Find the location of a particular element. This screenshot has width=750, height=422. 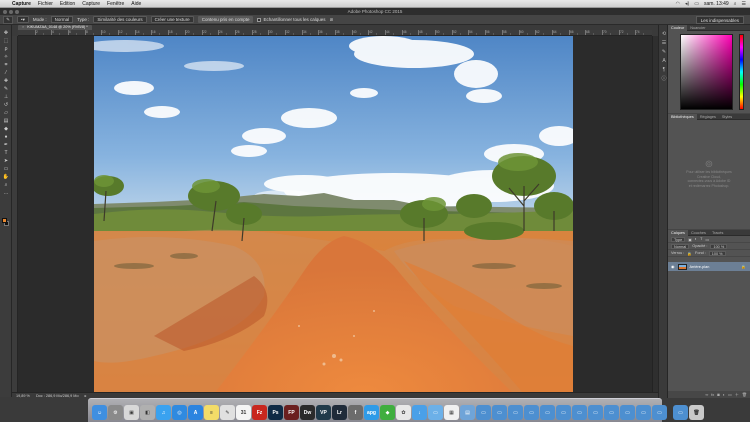

davinci-icon: Dw is located at coordinates (307, 412).